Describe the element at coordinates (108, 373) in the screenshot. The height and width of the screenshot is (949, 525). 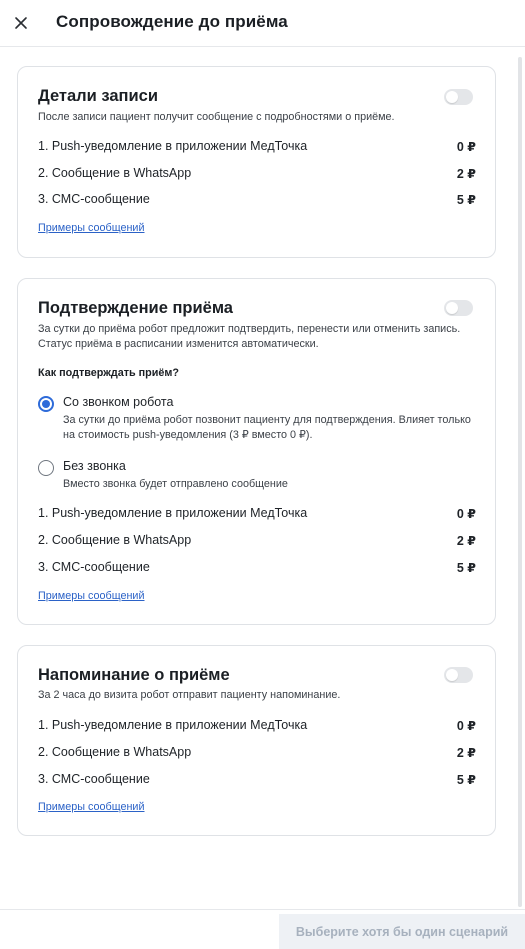
I see `confirm-method-question: Как подтверждать приём?` at that location.